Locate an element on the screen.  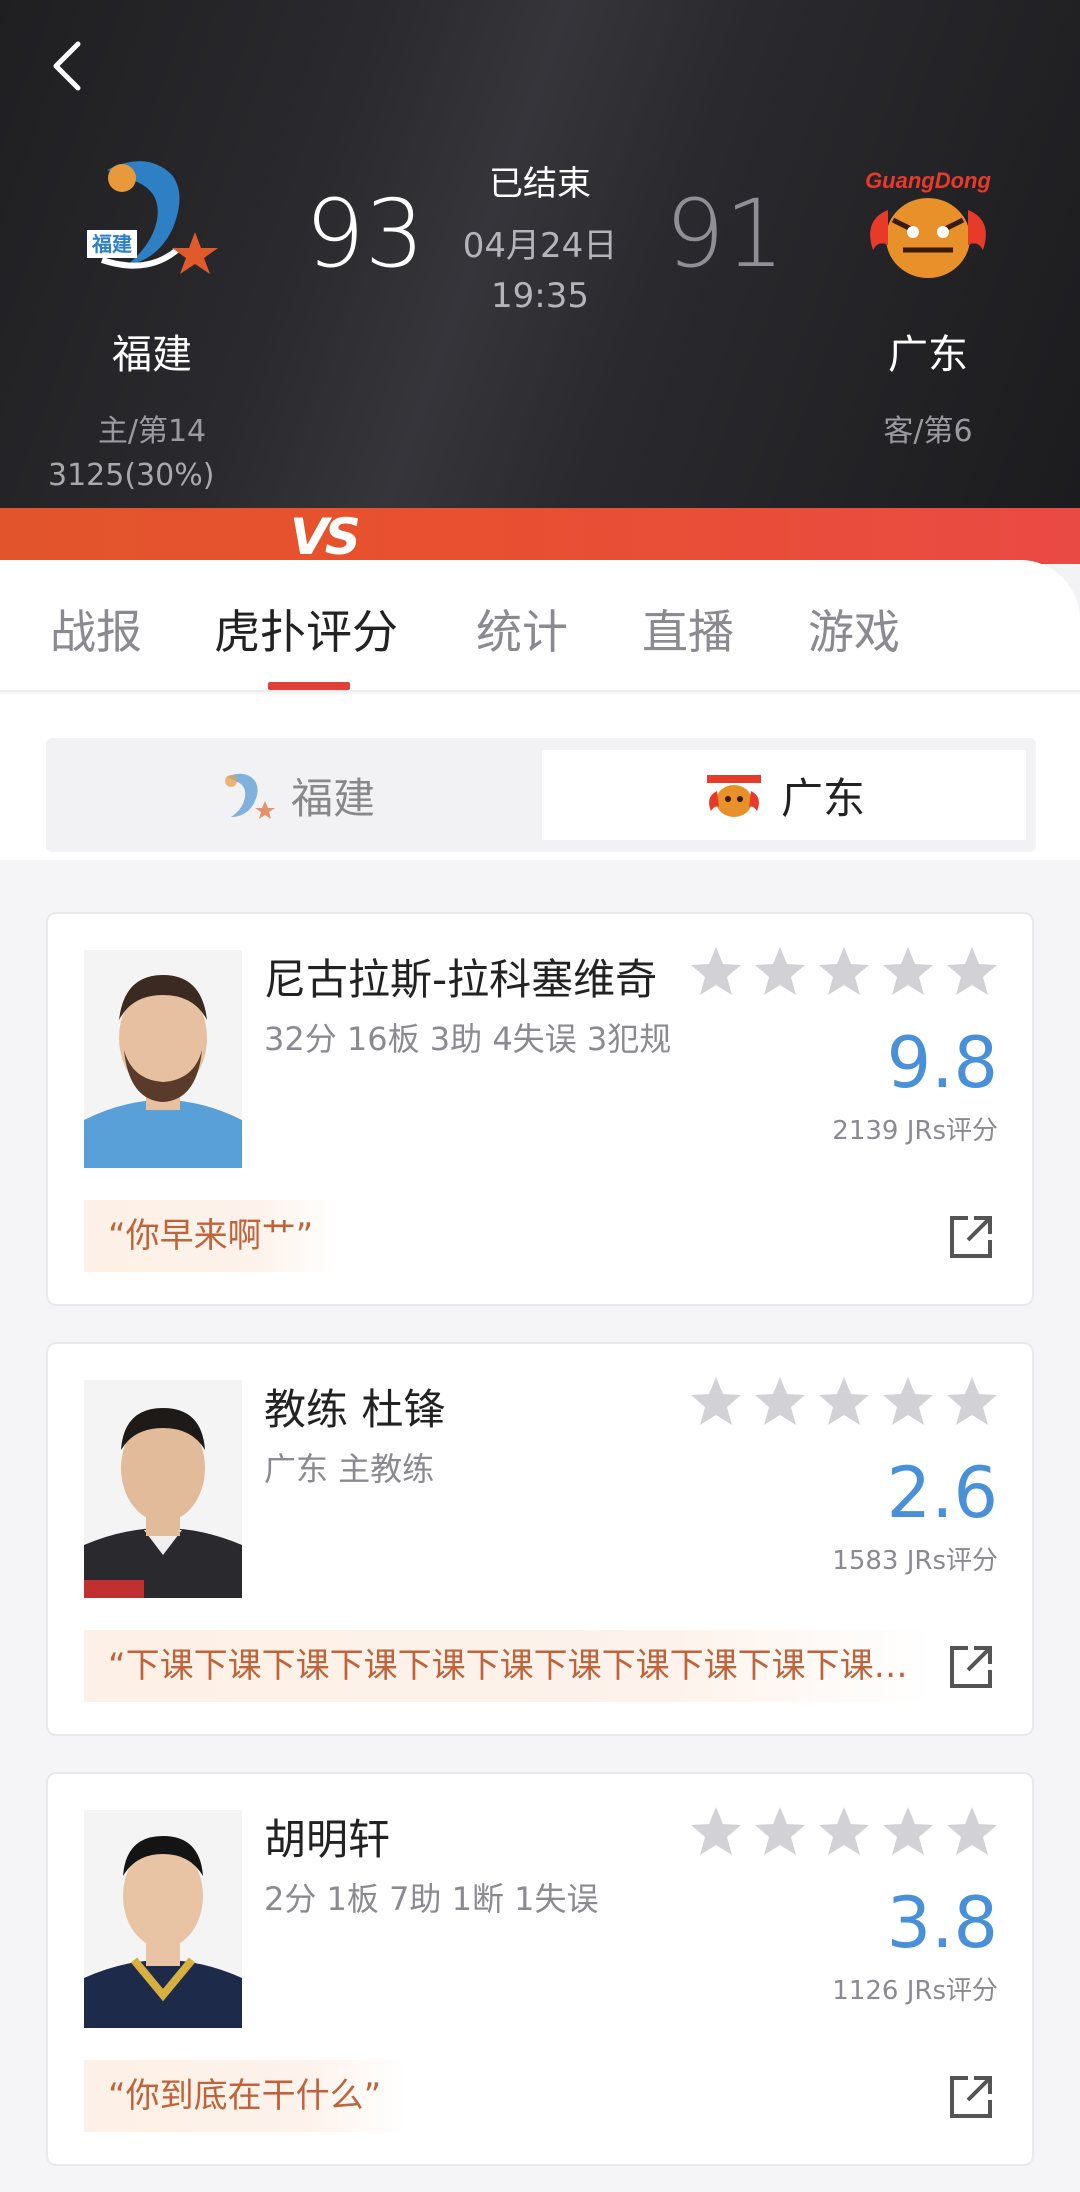
home-team-rank: 主/第14 is located at coordinates (152, 431).